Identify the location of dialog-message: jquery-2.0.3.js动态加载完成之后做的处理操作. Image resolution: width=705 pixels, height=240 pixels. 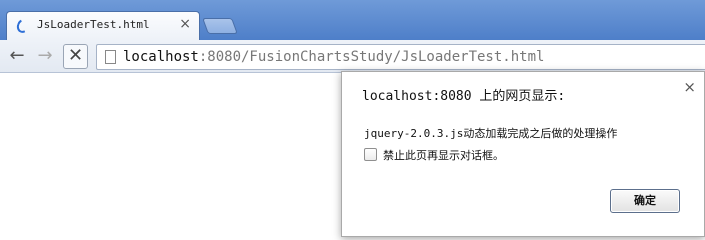
(491, 133).